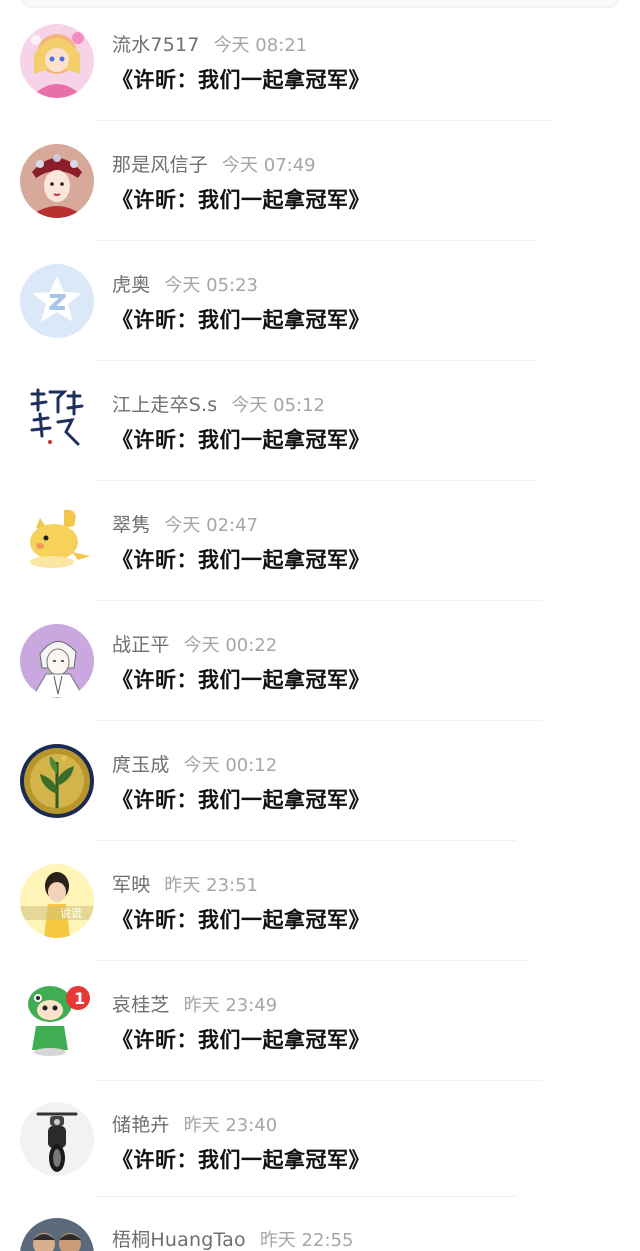 The width and height of the screenshot is (640, 1251). I want to click on comment-item: 翠隽 今天 02:47 《许昕：我们一起拿冠军》, so click(320, 540).